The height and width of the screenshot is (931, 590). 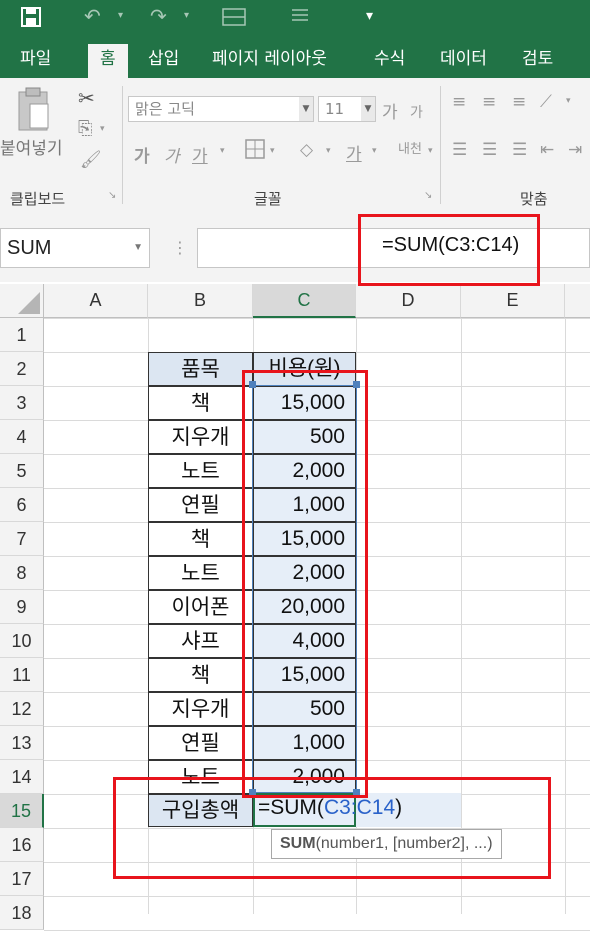 What do you see at coordinates (22, 879) in the screenshot?
I see `row-header-17: 17` at bounding box center [22, 879].